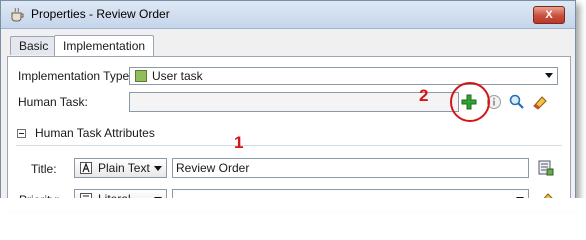 The width and height of the screenshot is (586, 240). I want to click on close-button: X, so click(549, 15).